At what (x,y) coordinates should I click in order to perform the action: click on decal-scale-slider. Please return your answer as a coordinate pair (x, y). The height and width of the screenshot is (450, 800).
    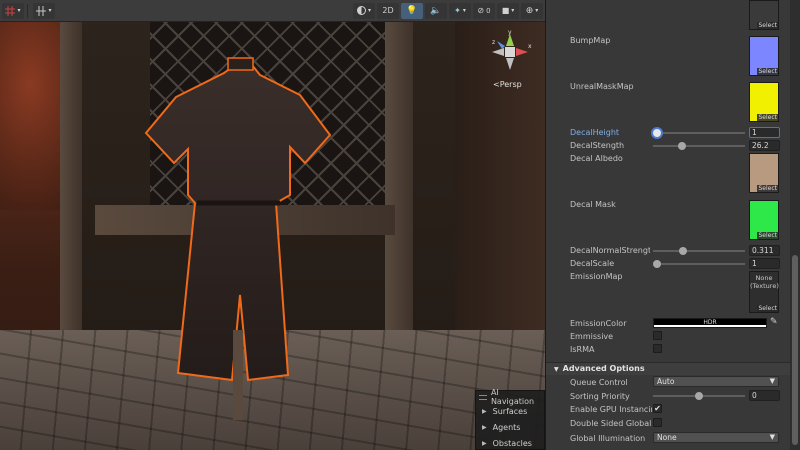
    Looking at the image, I should click on (699, 264).